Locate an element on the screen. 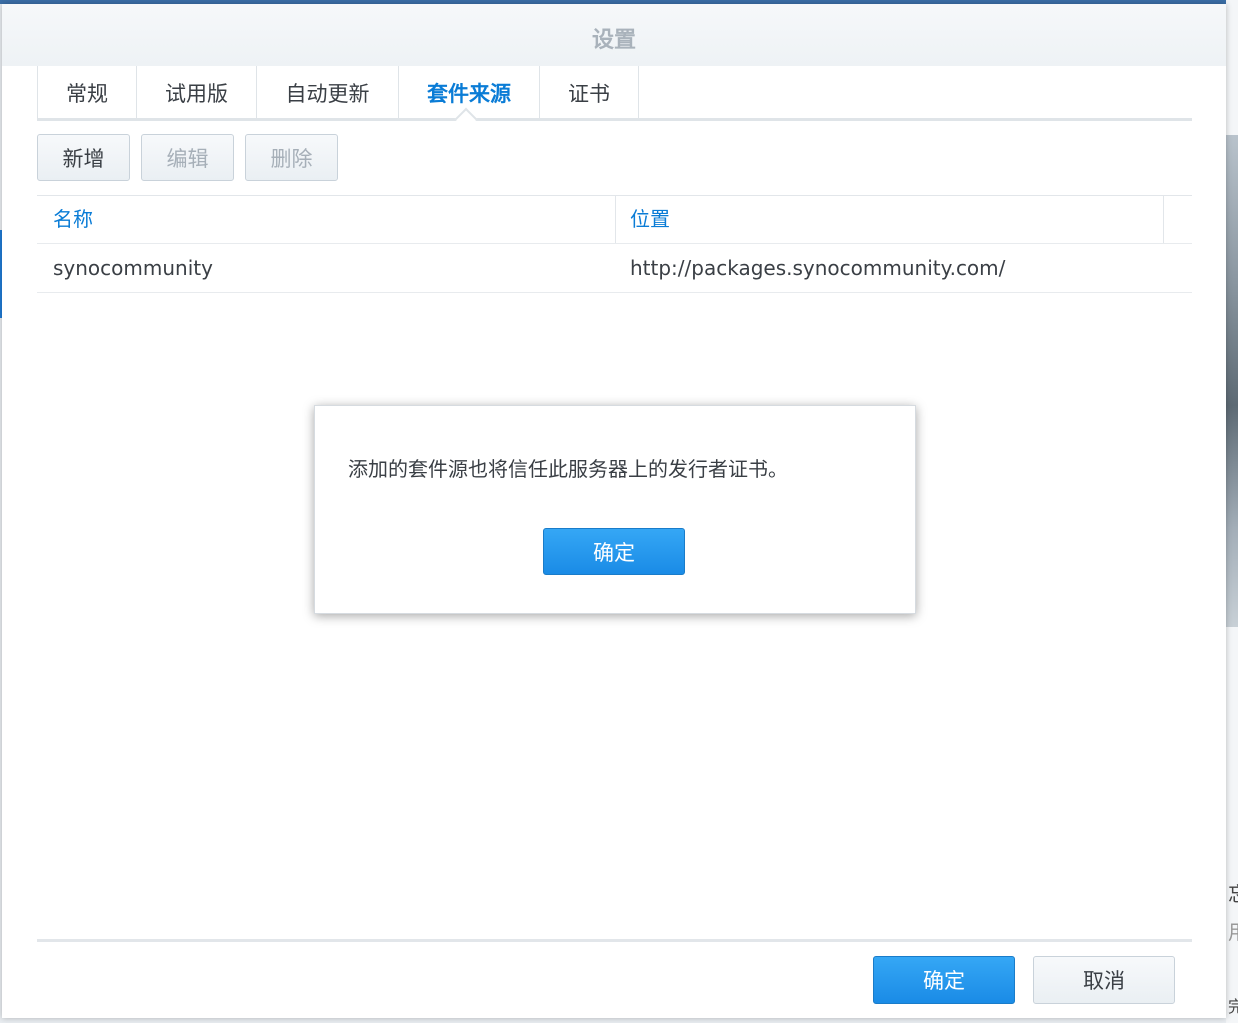 The width and height of the screenshot is (1238, 1023). source-location-cell: http://packages.synocommunity.com/ is located at coordinates (818, 268).